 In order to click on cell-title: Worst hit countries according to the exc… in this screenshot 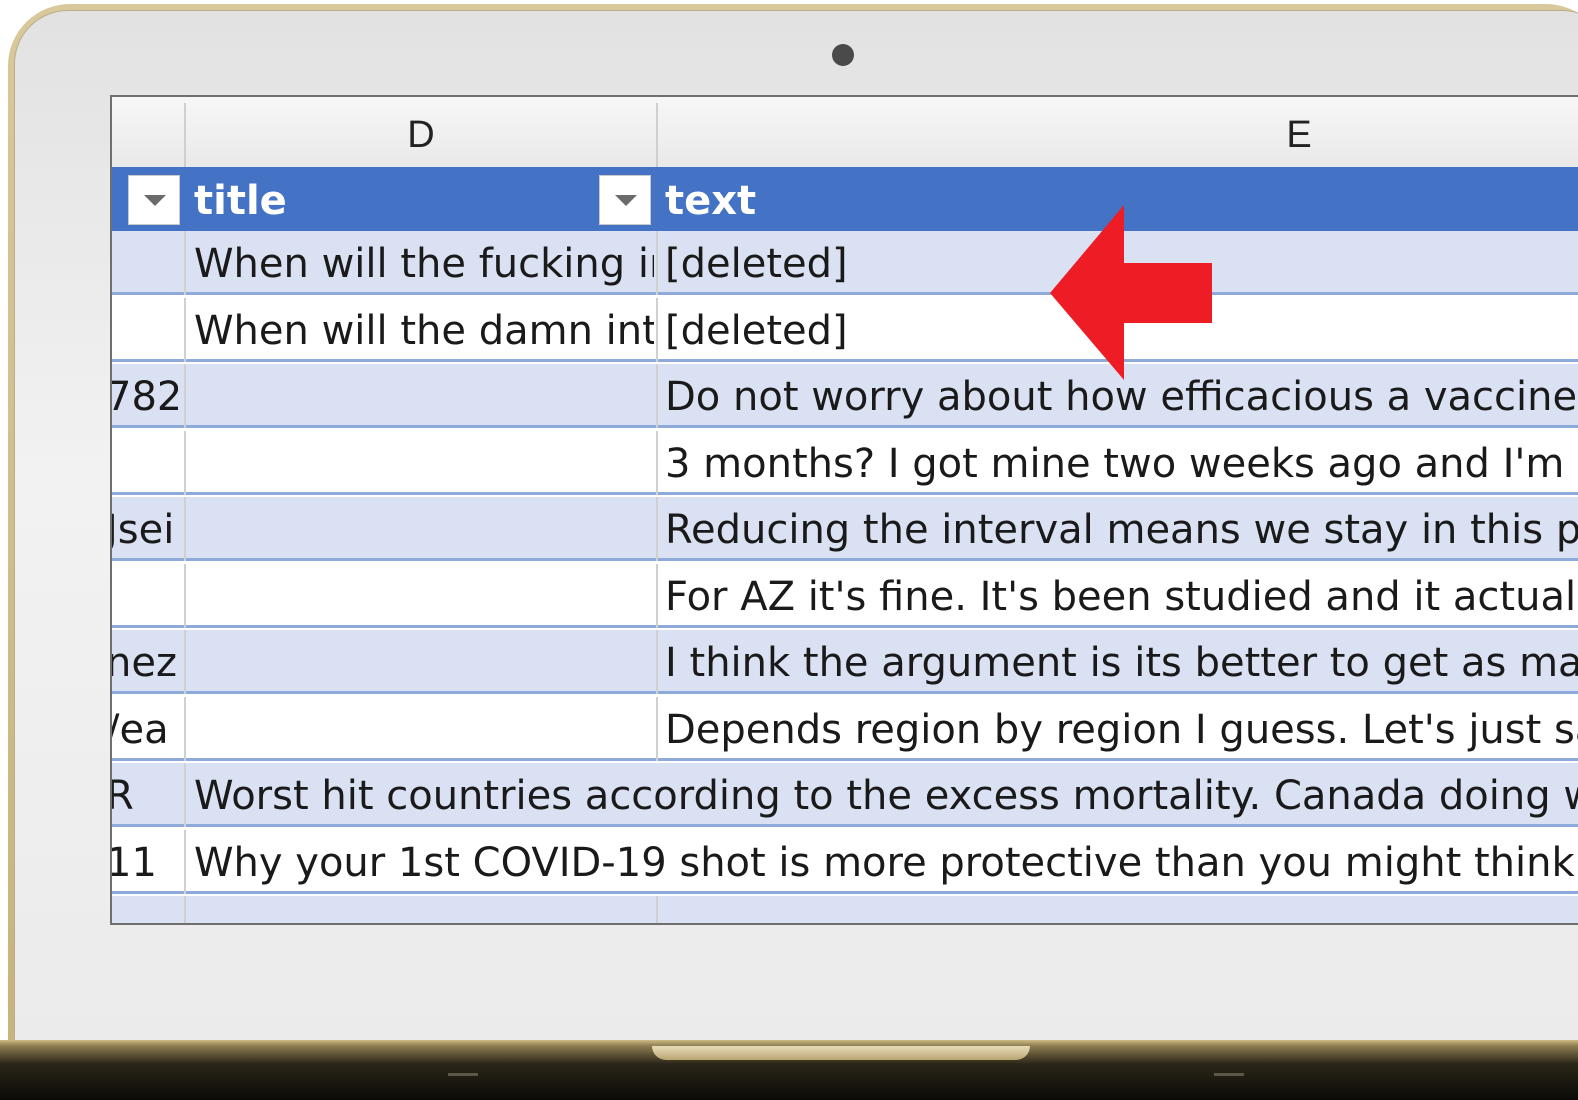, I will do `click(886, 795)`.